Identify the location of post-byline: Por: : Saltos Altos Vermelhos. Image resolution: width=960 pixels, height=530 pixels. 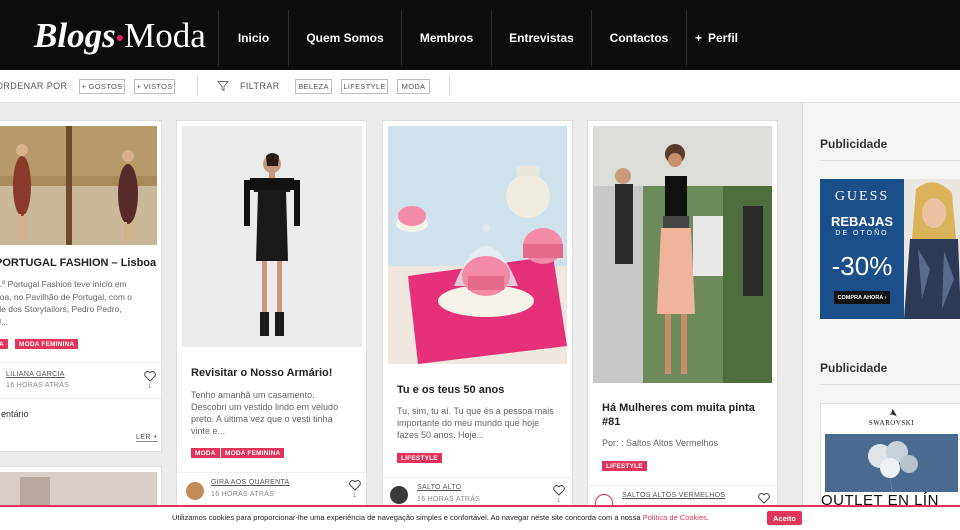
(660, 443).